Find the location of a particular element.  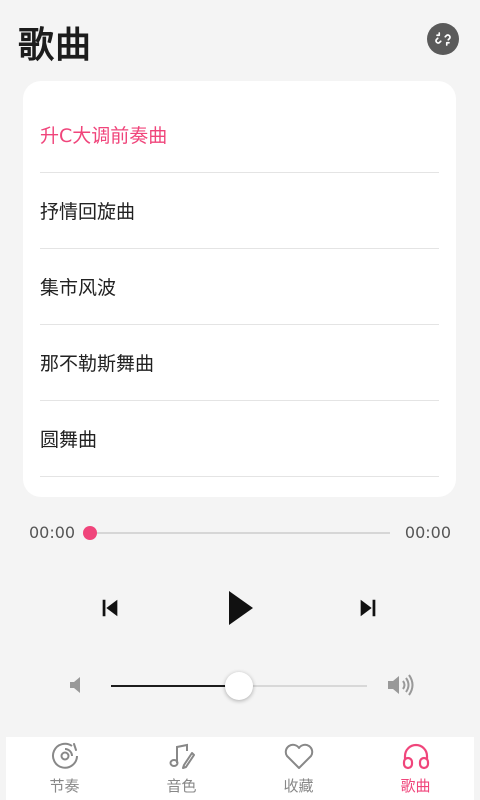

disc-icon is located at coordinates (64, 755).